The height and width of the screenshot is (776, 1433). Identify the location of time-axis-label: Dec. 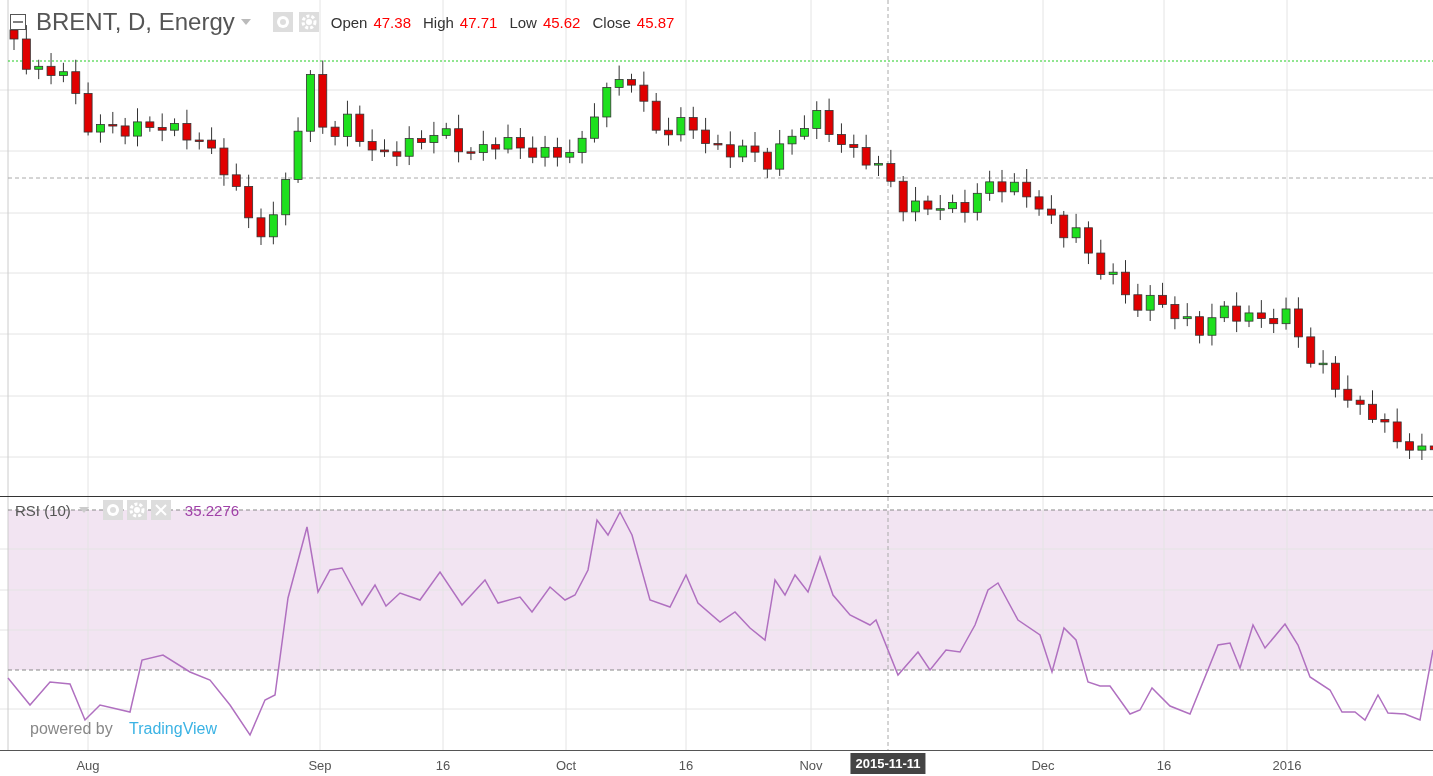
(1043, 765).